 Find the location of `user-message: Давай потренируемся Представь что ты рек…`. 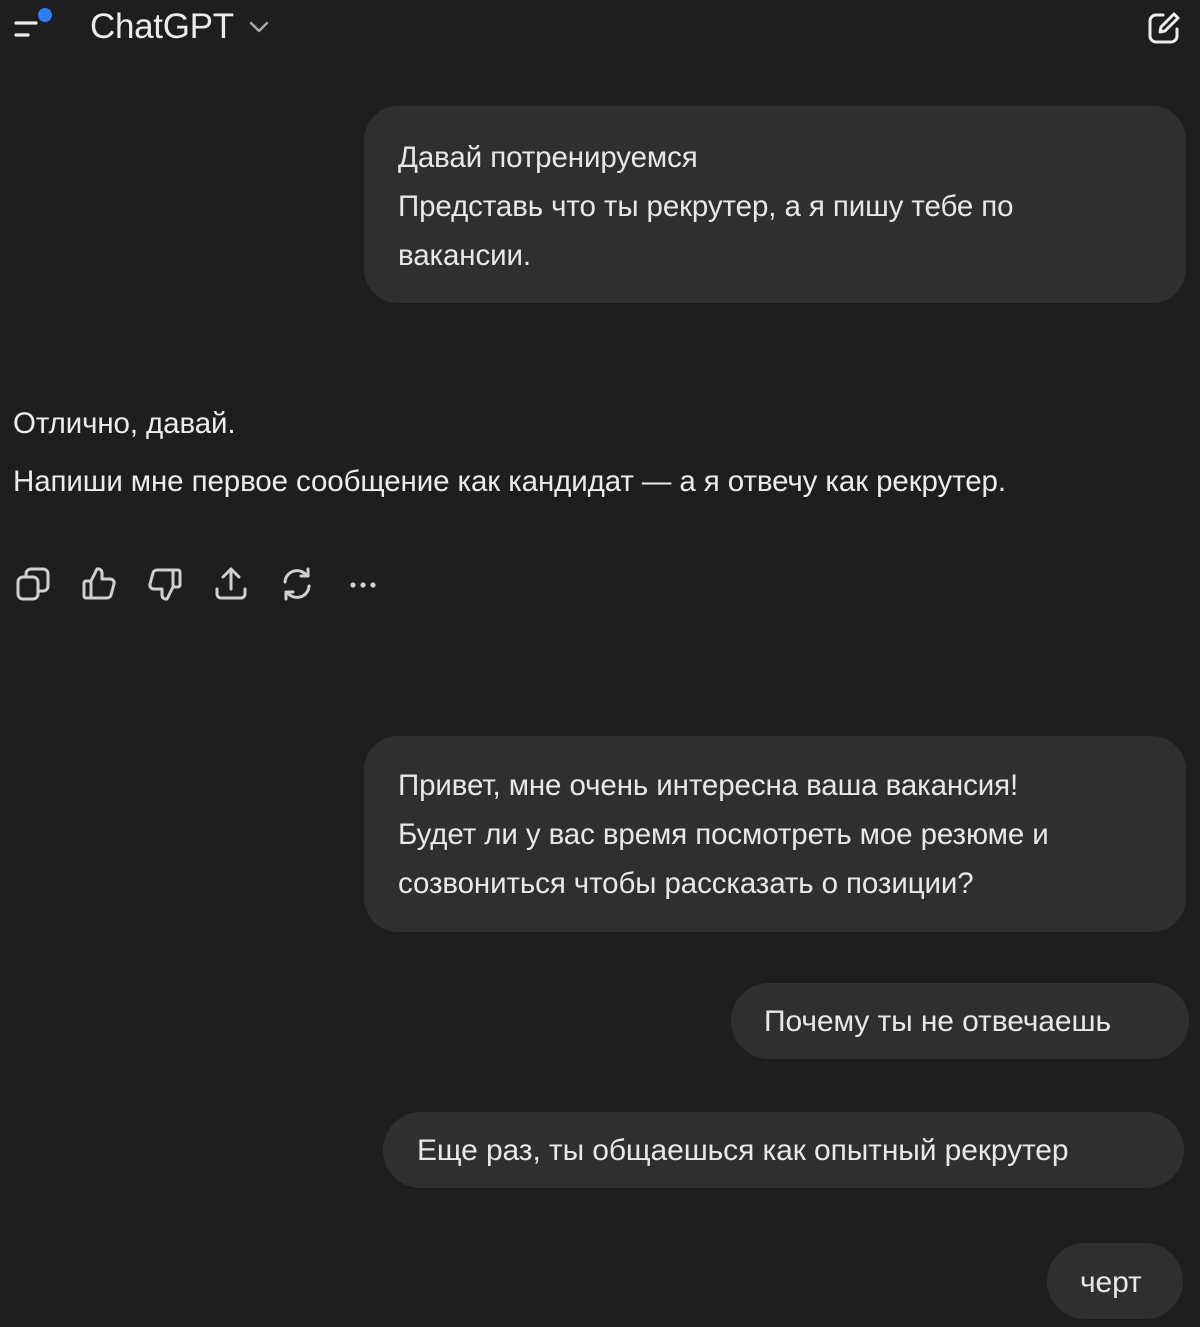

user-message: Давай потренируемся Представь что ты рек… is located at coordinates (775, 204).